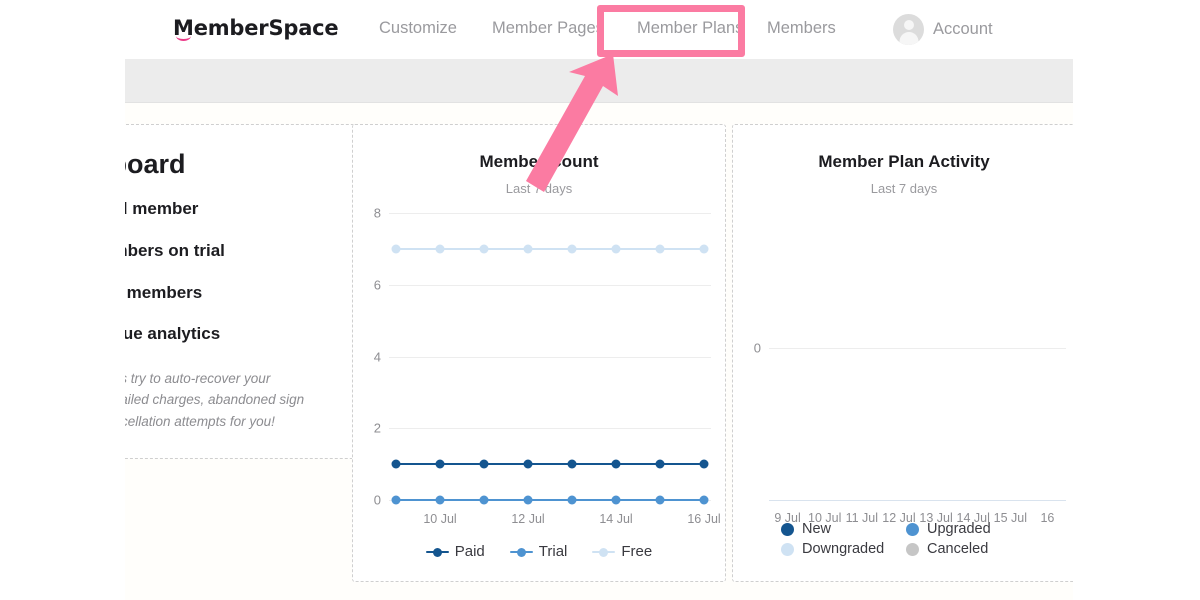 The width and height of the screenshot is (1200, 600). What do you see at coordinates (183, 36) in the screenshot?
I see `smile-accent-icon` at bounding box center [183, 36].